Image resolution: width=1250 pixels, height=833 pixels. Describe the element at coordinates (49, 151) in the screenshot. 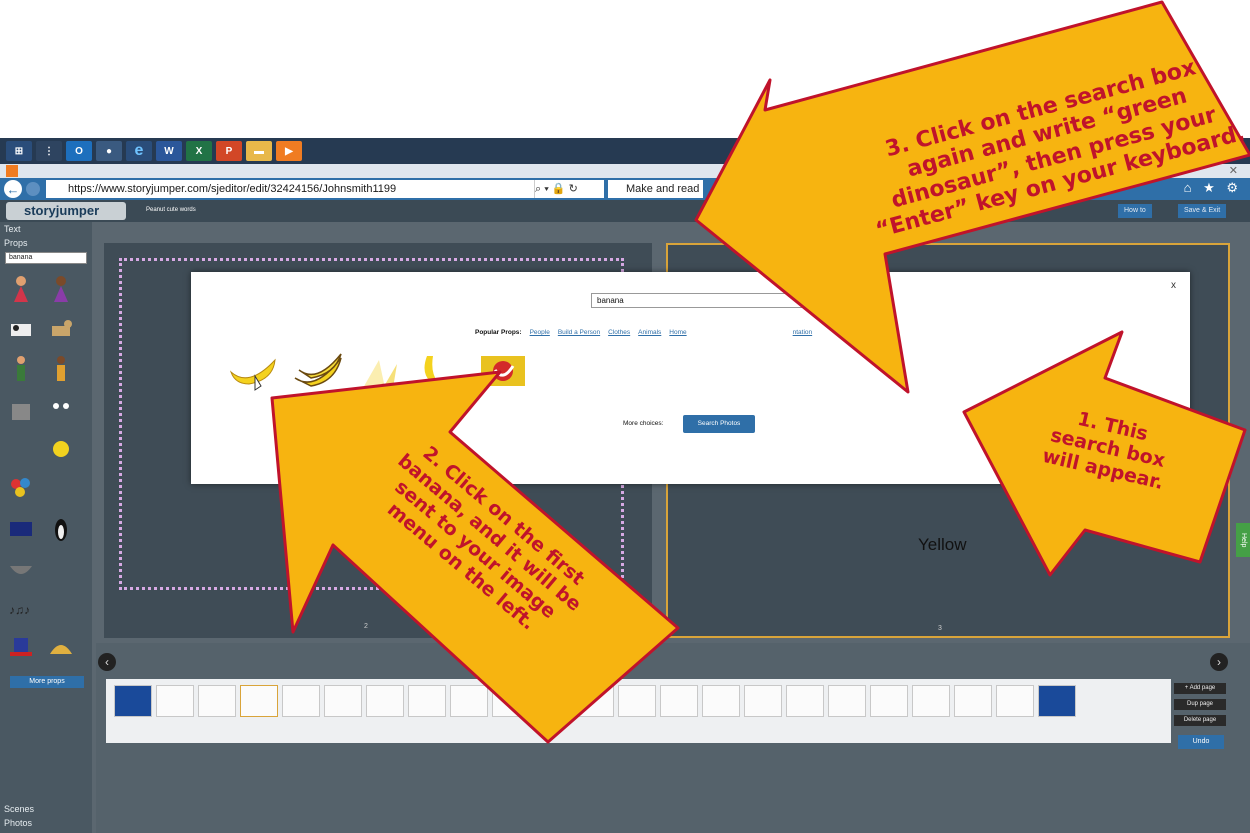

I see `apps-icon: ⋮` at that location.